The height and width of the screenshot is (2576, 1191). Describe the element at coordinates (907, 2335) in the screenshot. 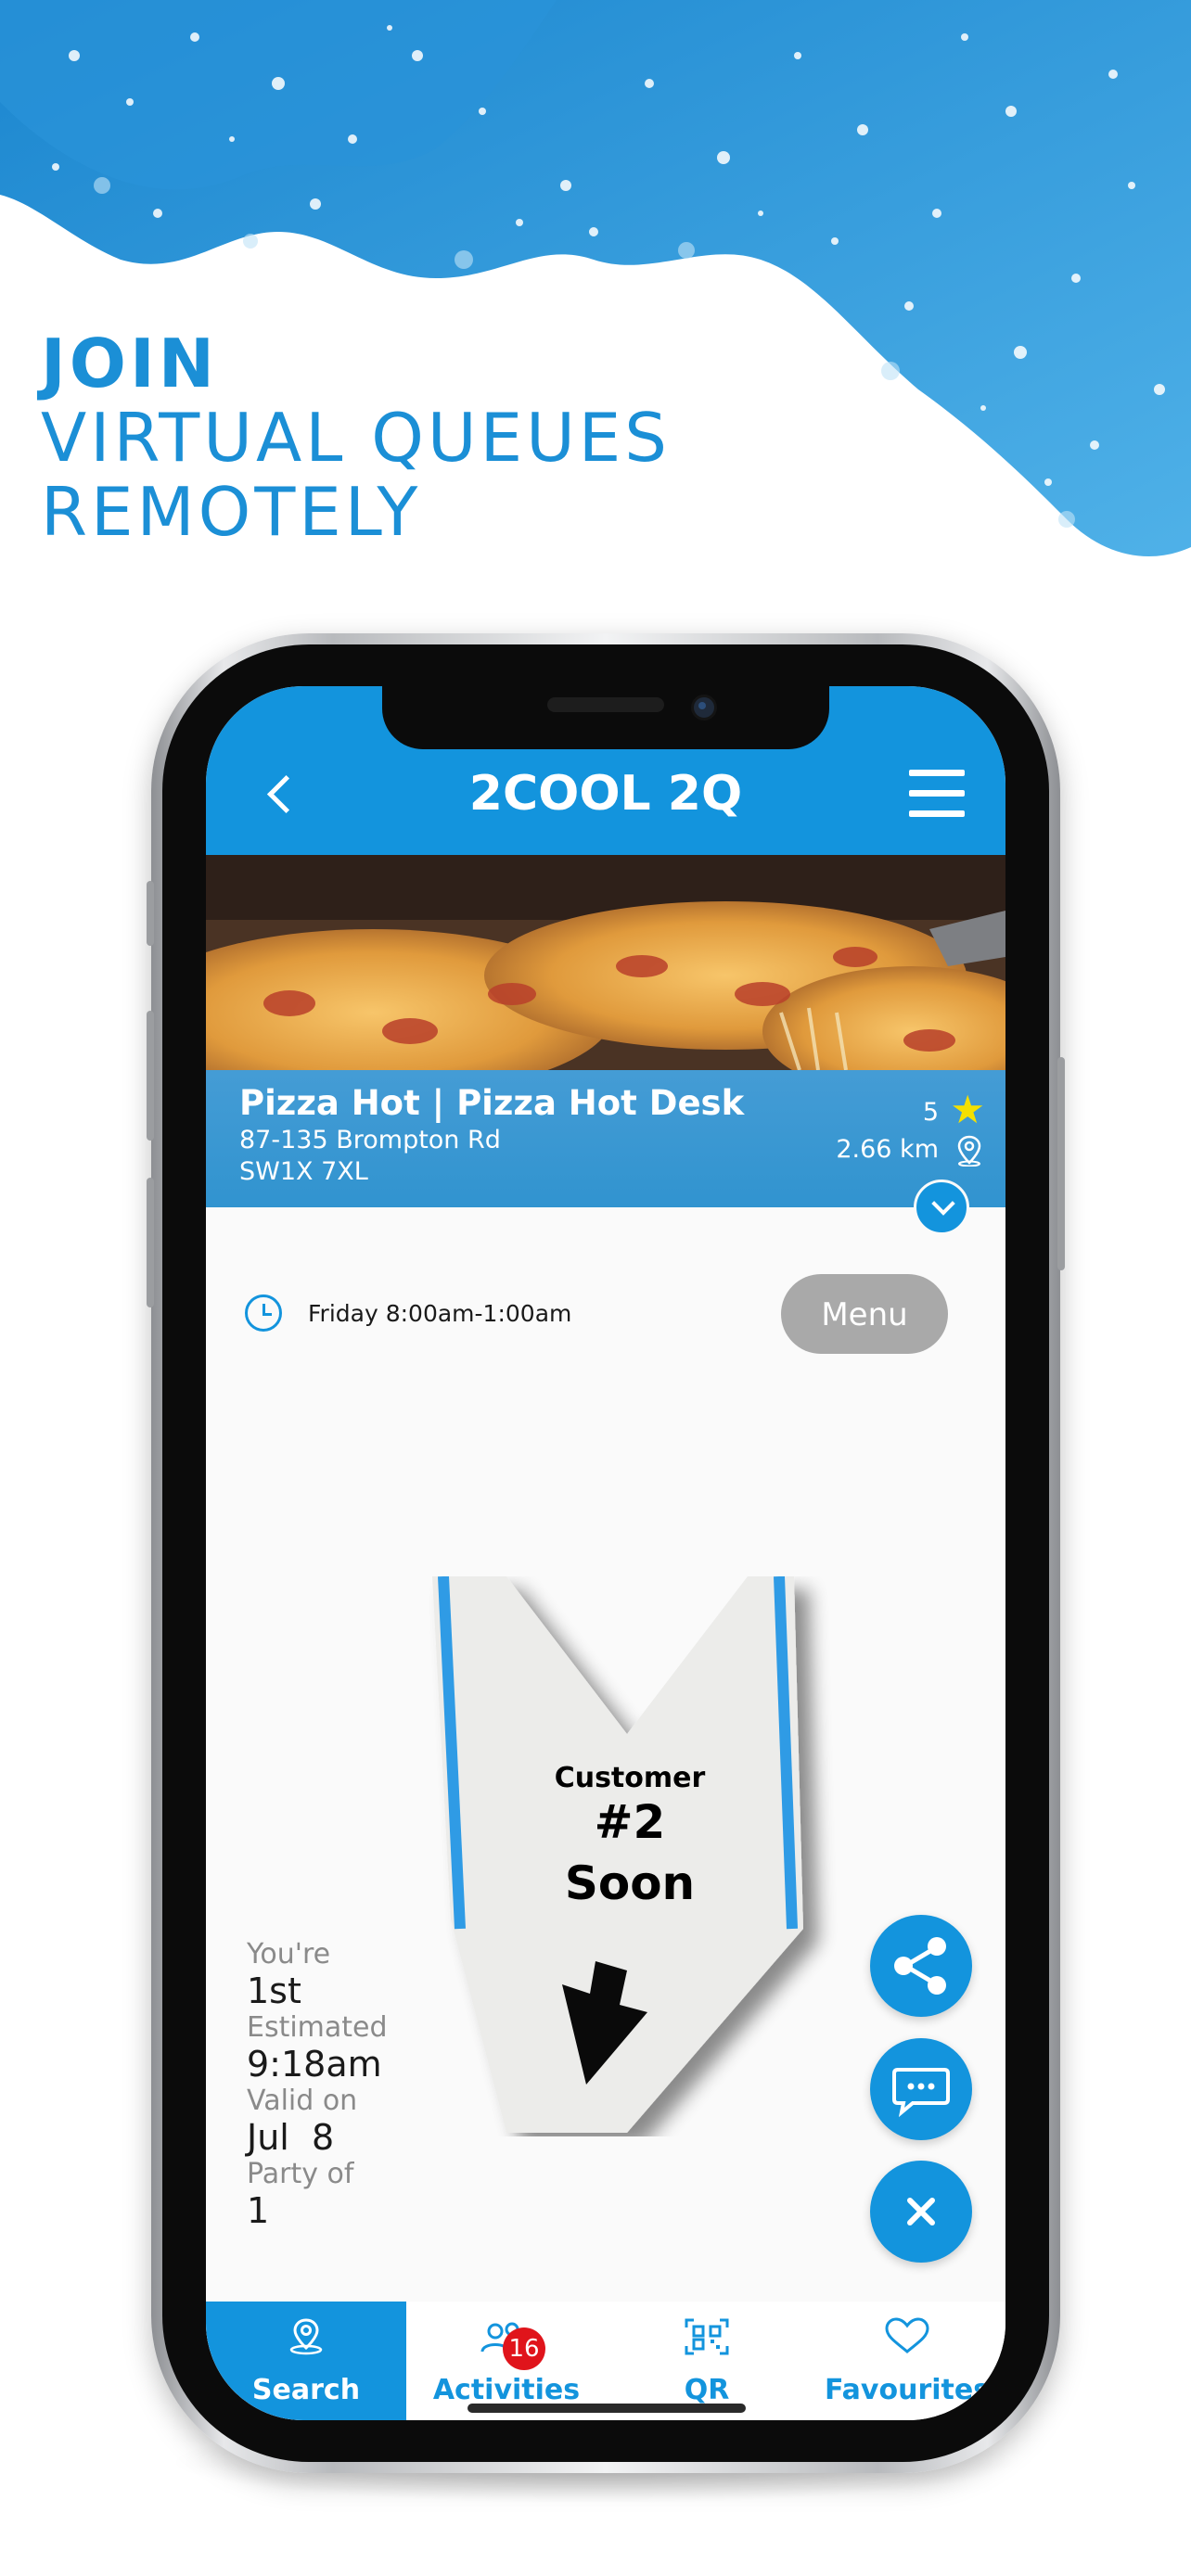

I see `heart-icon` at that location.